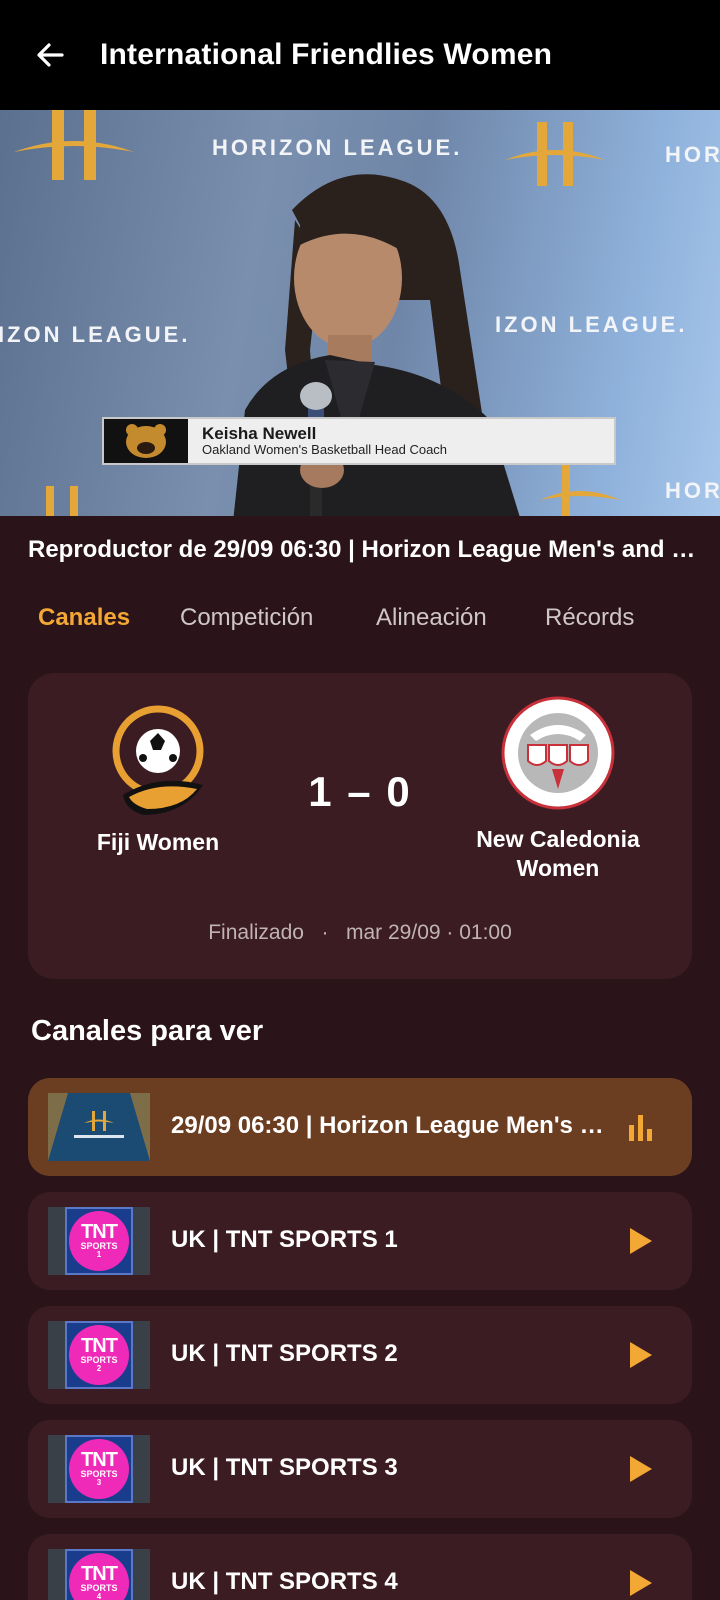 The height and width of the screenshot is (1600, 720). I want to click on channel-action, so click(641, 1127).